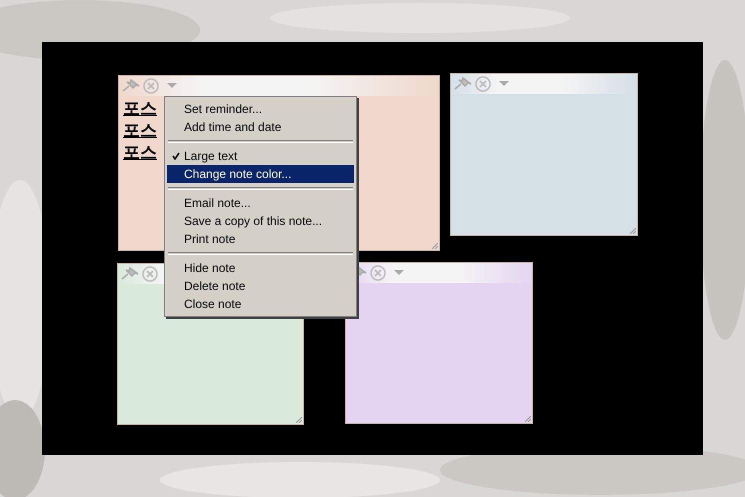 The image size is (745, 497). What do you see at coordinates (260, 286) in the screenshot?
I see `menu-item: Delete note` at bounding box center [260, 286].